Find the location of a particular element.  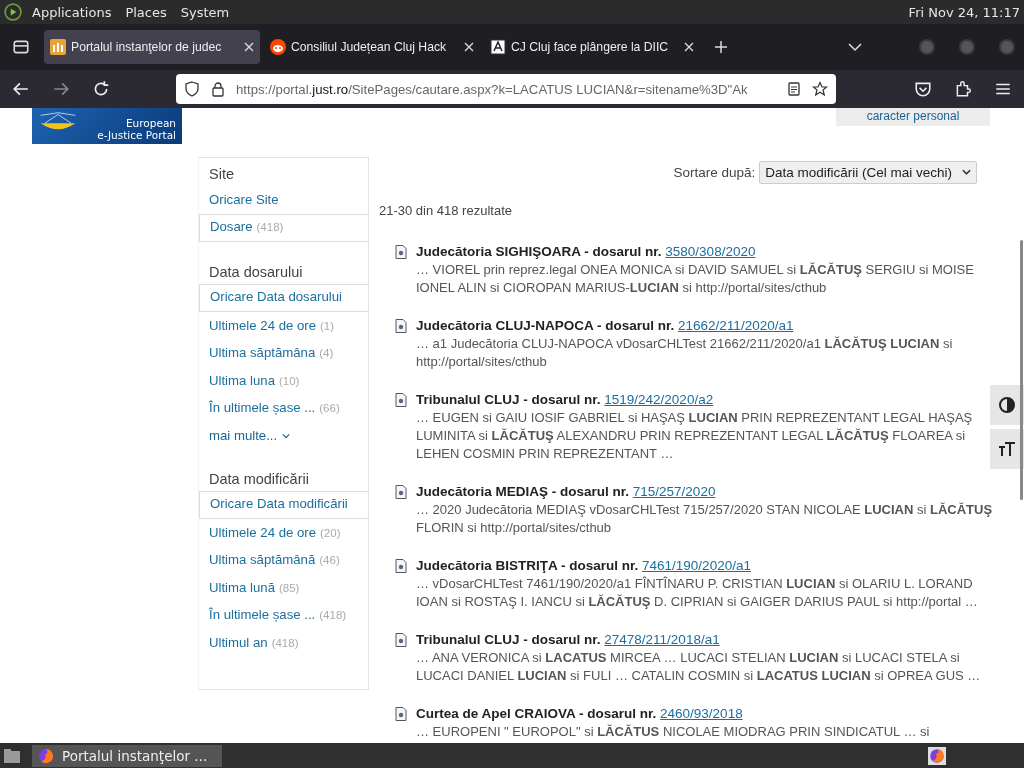

refiner-link: Ultimul an (418) is located at coordinates (283, 642).